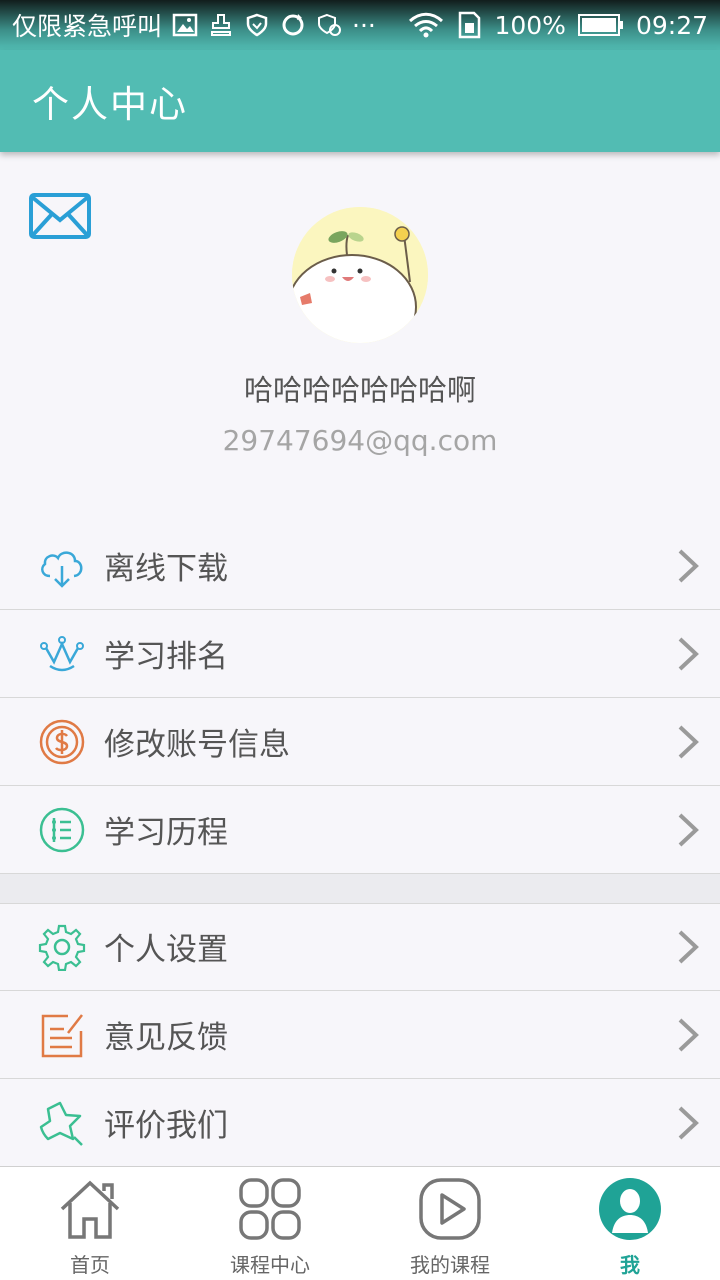 Image resolution: width=720 pixels, height=1280 pixels. Describe the element at coordinates (360, 830) in the screenshot. I see `menu-item-study-history: 学习历程` at that location.